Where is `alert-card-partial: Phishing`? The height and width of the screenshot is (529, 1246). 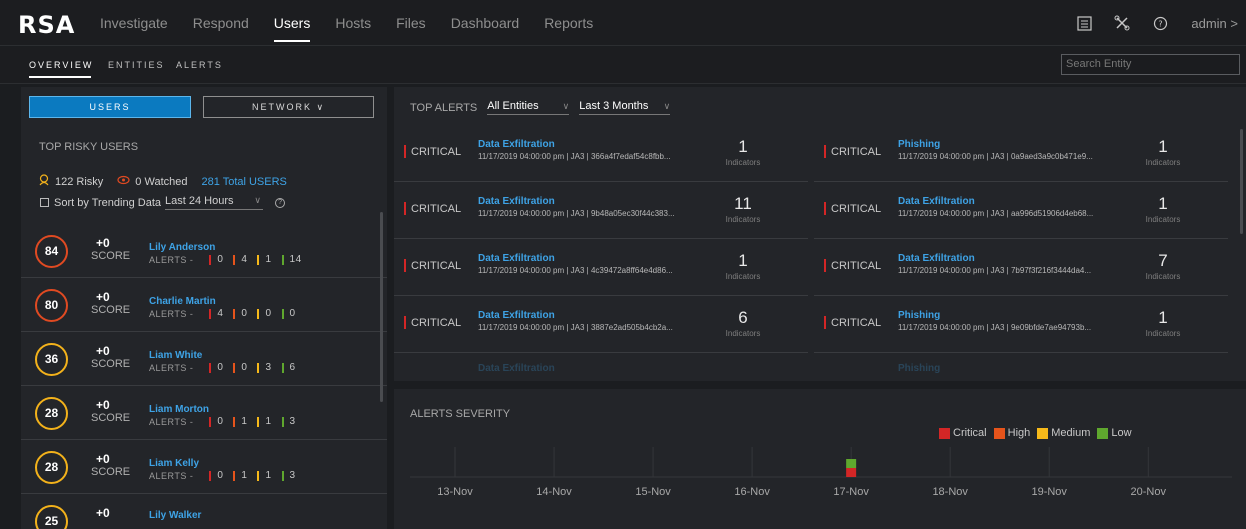 alert-card-partial: Phishing is located at coordinates (1021, 367).